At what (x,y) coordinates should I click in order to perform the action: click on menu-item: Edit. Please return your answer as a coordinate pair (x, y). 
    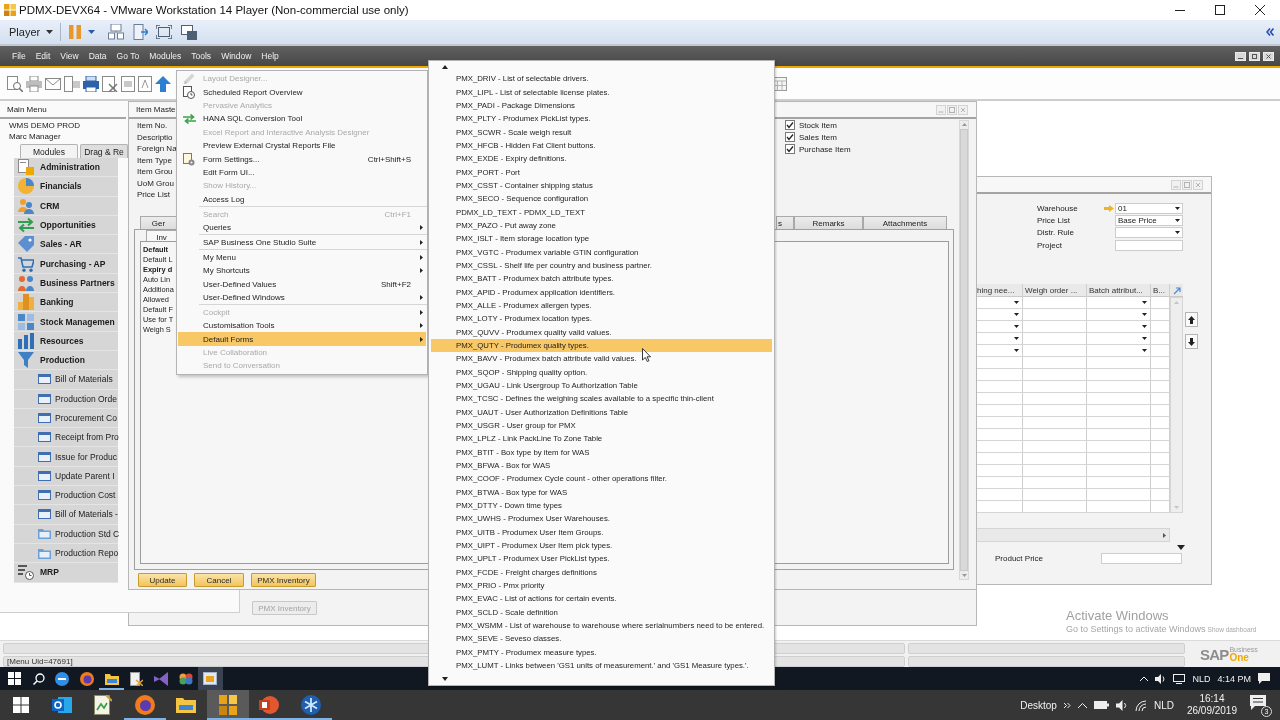
    Looking at the image, I should click on (43, 56).